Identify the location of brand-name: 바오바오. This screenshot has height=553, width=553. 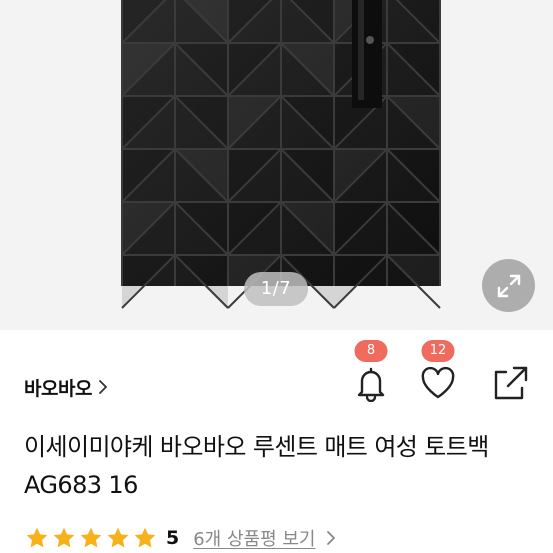
(58, 388).